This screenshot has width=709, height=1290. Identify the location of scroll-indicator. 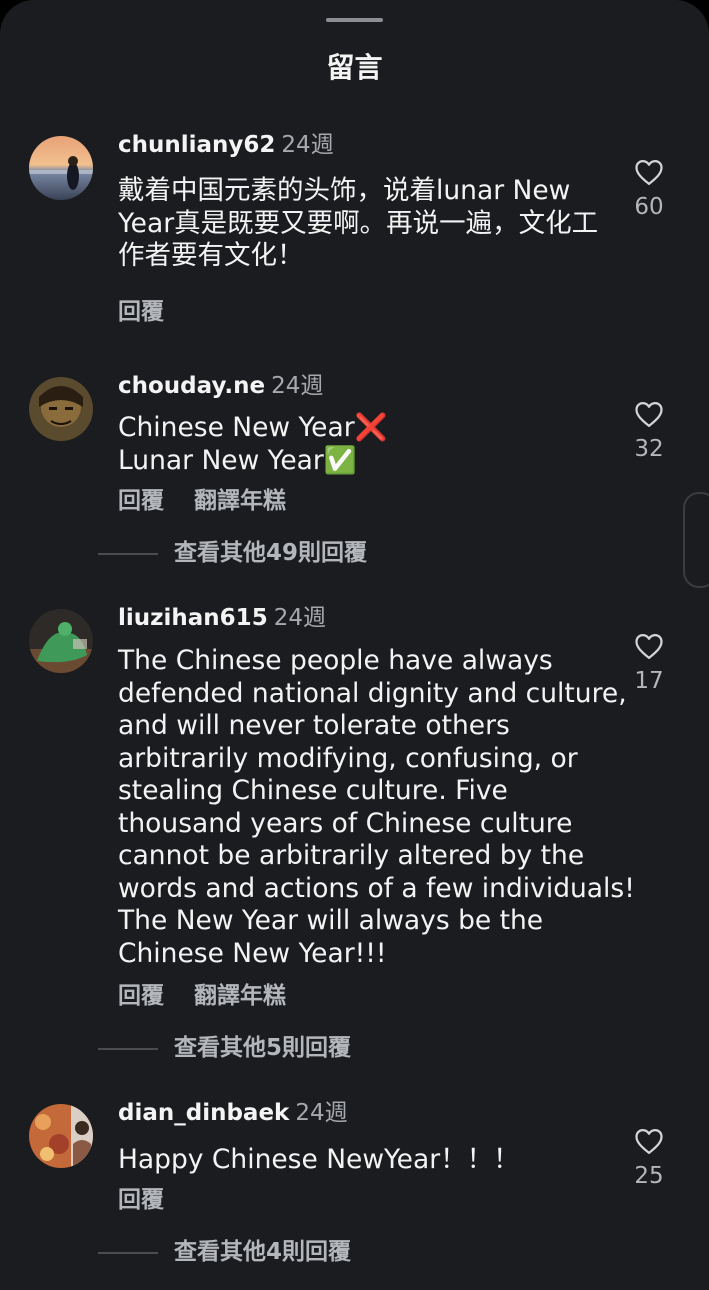
(696, 540).